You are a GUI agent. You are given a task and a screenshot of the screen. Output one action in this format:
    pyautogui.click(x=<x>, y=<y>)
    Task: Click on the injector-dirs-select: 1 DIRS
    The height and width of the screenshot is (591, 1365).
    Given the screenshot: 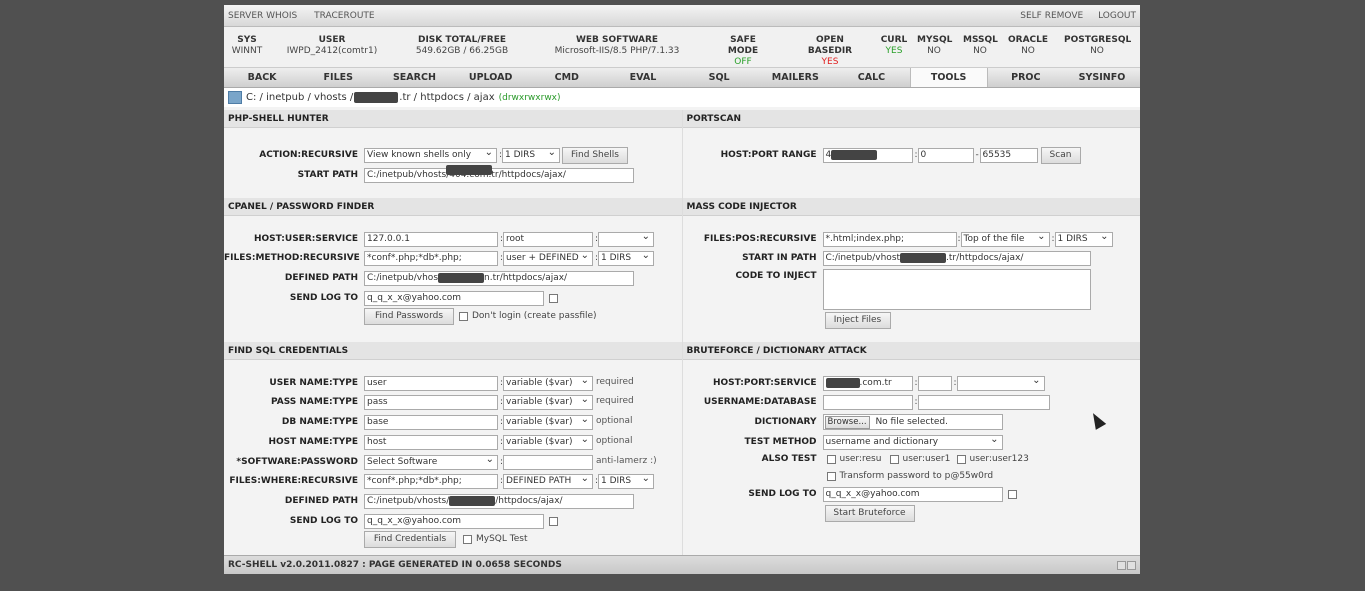 What is the action you would take?
    pyautogui.click(x=1083, y=239)
    